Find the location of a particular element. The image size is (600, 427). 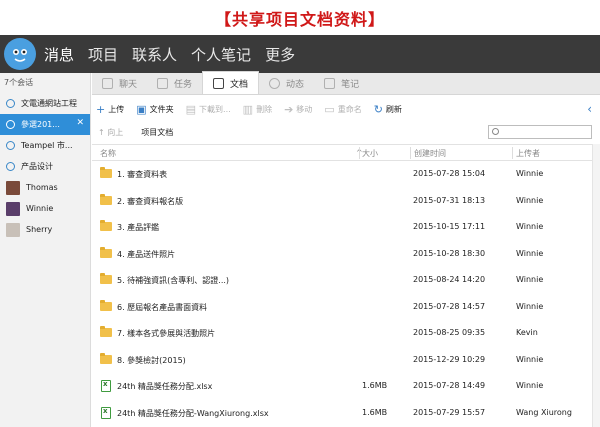

new-folder-button: ▣ 文件夹 is located at coordinates (154, 109).